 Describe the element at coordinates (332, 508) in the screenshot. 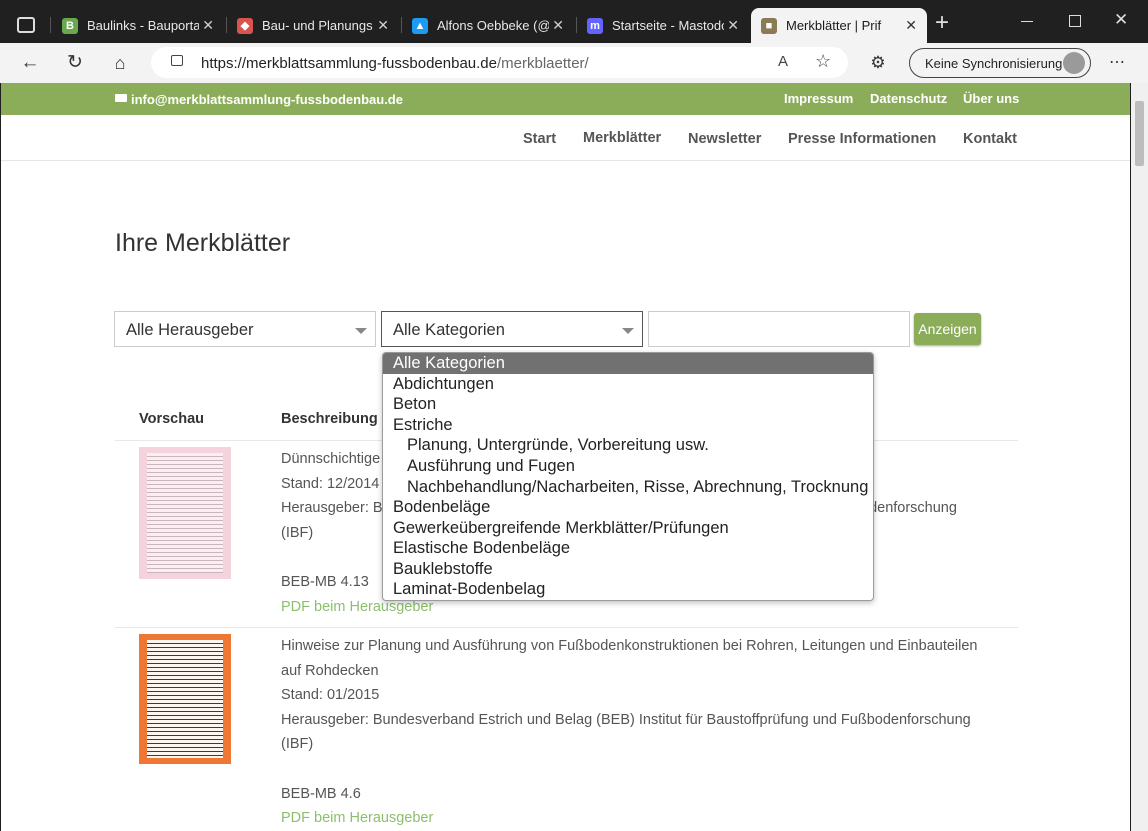

I see `row-publisher-start: Herausgeber: B` at that location.